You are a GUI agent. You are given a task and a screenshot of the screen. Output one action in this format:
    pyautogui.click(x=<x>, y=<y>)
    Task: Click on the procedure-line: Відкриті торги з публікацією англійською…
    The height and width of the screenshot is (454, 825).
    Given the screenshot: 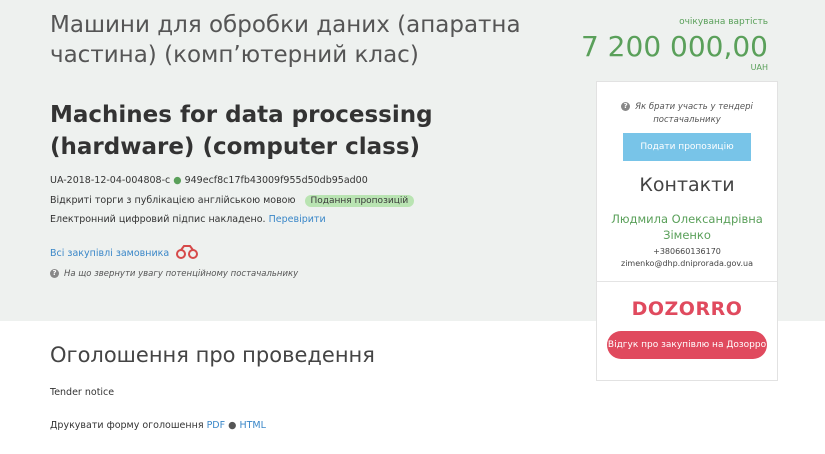 What is the action you would take?
    pyautogui.click(x=232, y=201)
    